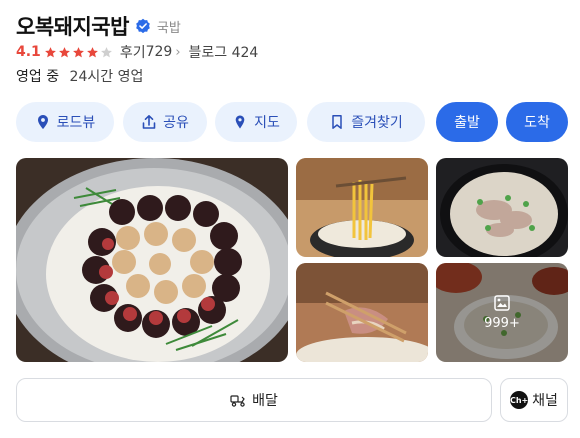  I want to click on blog-count: 424, so click(245, 53).